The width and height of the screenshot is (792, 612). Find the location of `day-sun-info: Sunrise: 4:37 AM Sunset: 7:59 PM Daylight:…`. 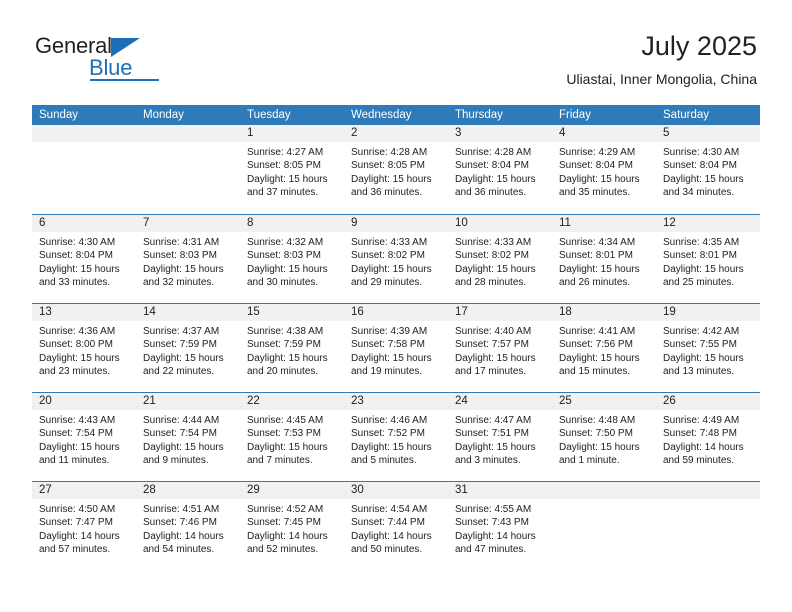

day-sun-info: Sunrise: 4:37 AM Sunset: 7:59 PM Daylight:… is located at coordinates (188, 349).